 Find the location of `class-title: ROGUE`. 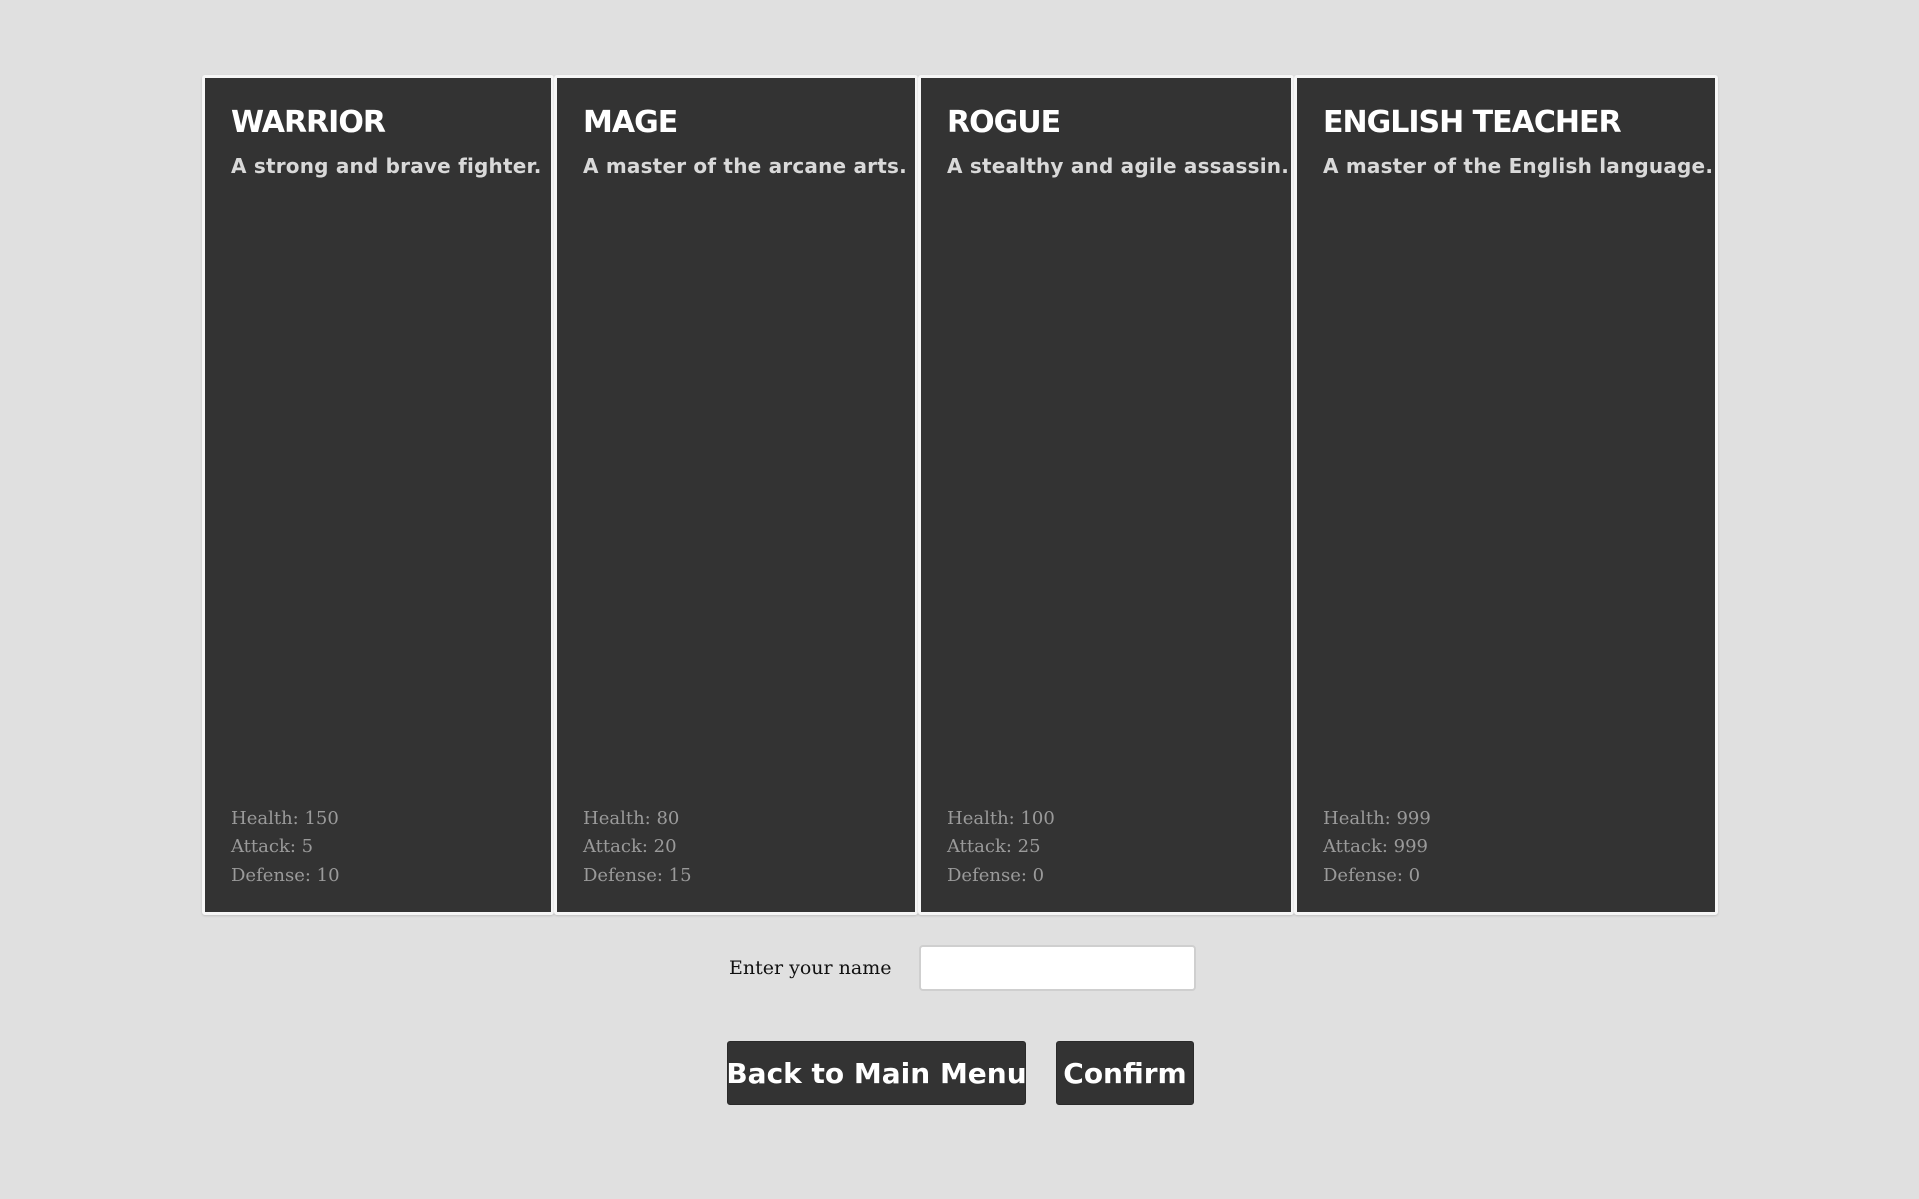

class-title: ROGUE is located at coordinates (1004, 122).